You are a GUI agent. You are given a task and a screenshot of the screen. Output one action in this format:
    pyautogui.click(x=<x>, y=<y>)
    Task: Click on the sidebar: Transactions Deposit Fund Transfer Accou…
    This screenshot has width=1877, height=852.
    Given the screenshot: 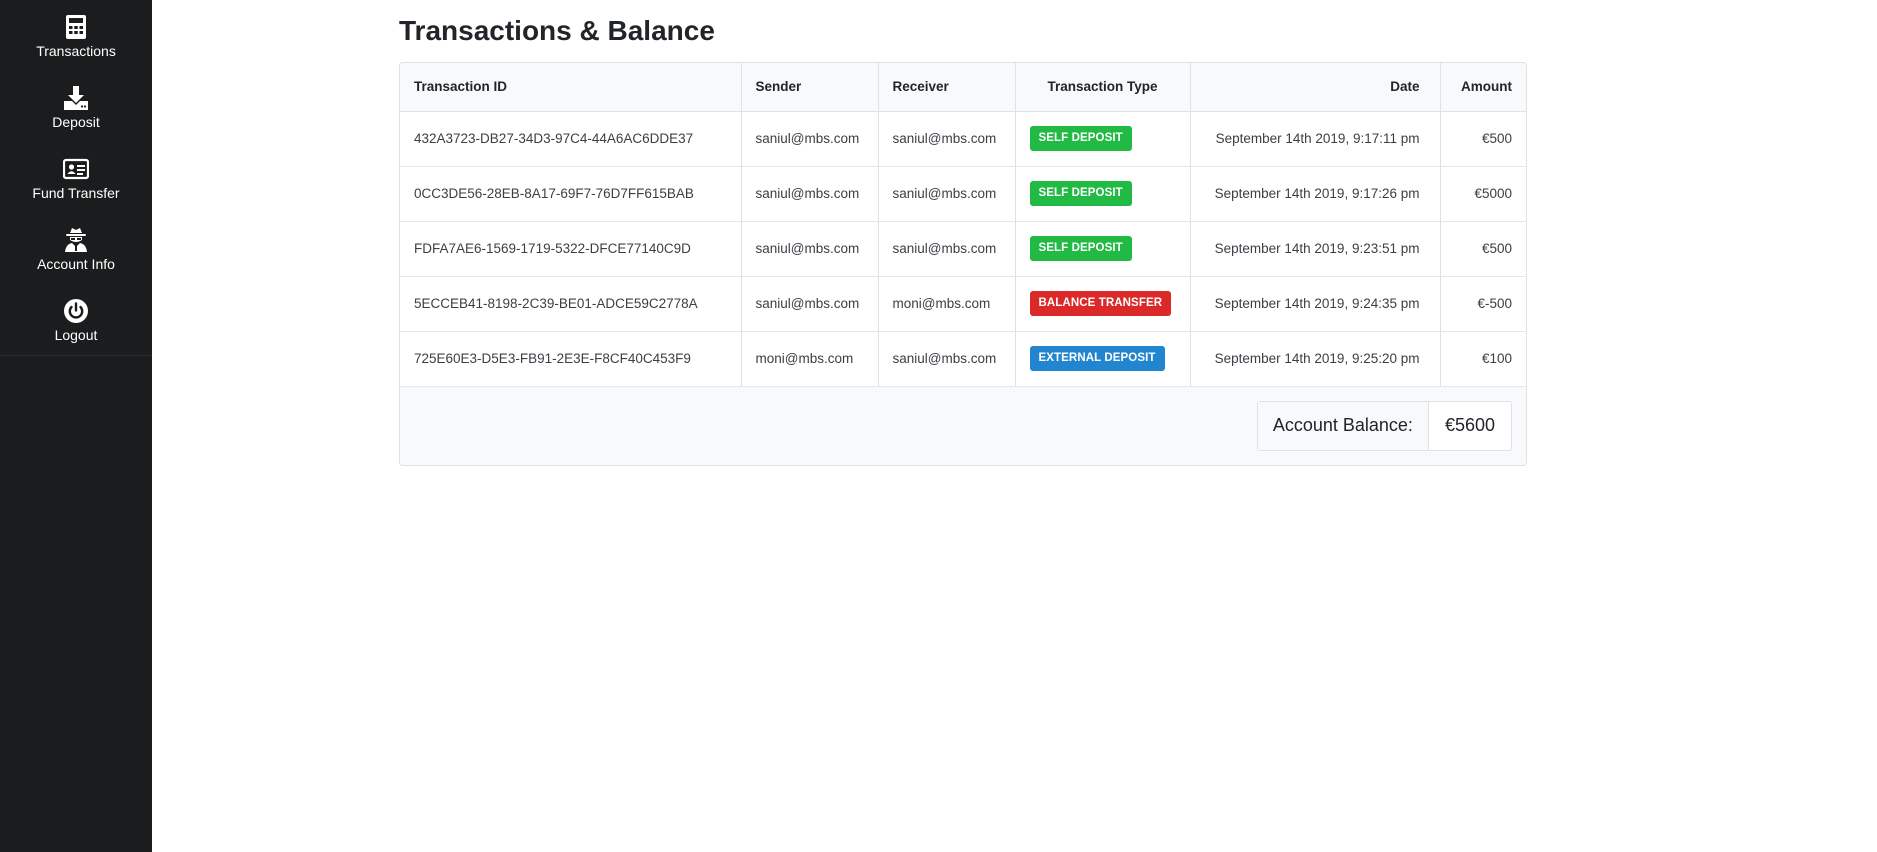 What is the action you would take?
    pyautogui.click(x=76, y=426)
    